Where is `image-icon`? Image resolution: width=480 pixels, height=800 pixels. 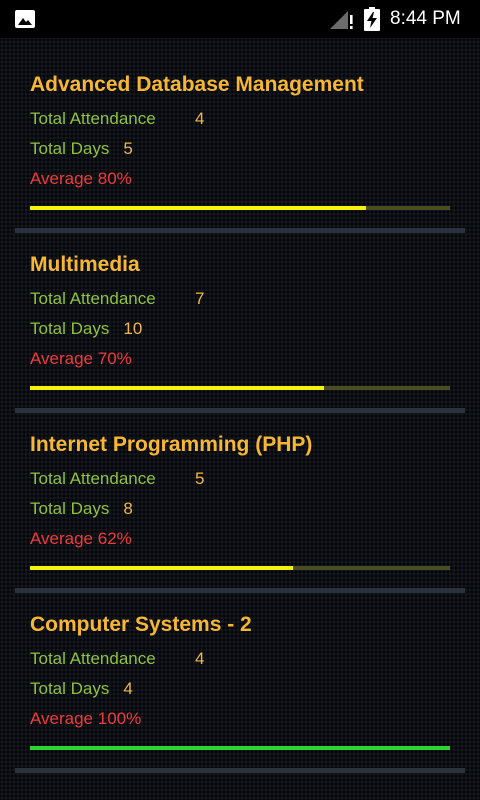
image-icon is located at coordinates (25, 19).